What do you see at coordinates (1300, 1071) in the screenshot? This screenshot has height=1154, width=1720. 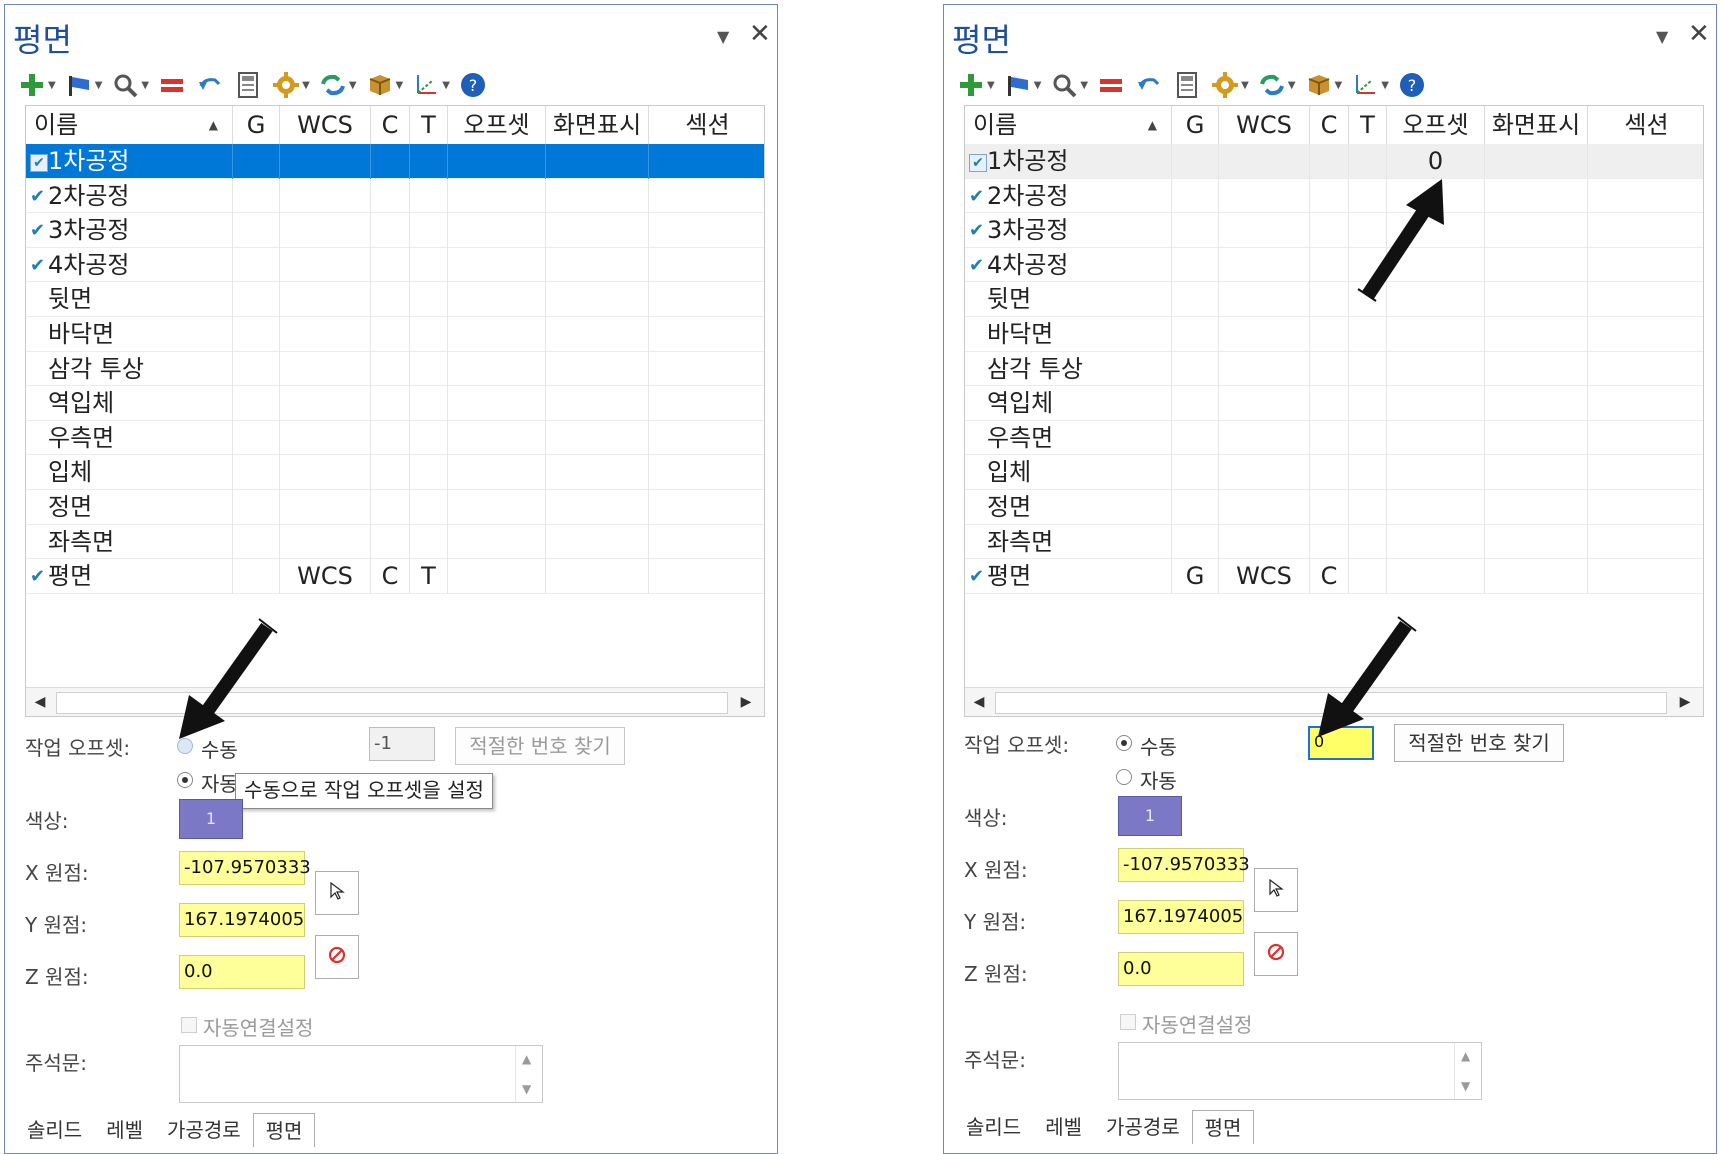 I see `memo-textarea: ▲ ▼` at bounding box center [1300, 1071].